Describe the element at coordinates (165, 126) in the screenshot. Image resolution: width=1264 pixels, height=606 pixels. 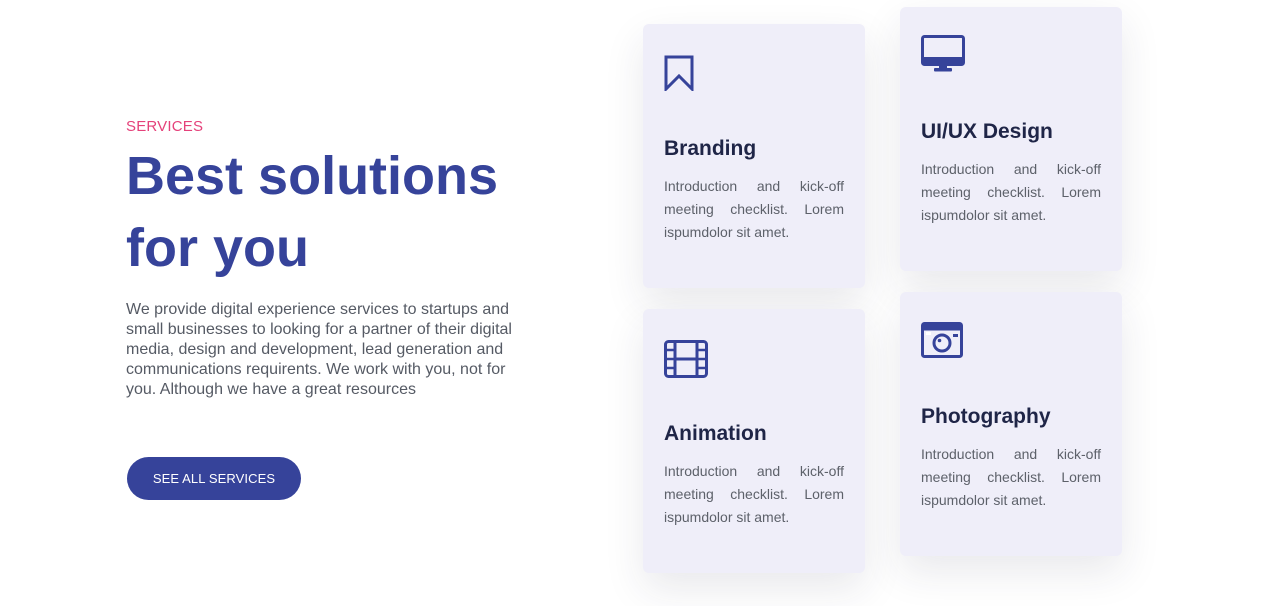
I see `section-eyebrow: SERVICES` at that location.